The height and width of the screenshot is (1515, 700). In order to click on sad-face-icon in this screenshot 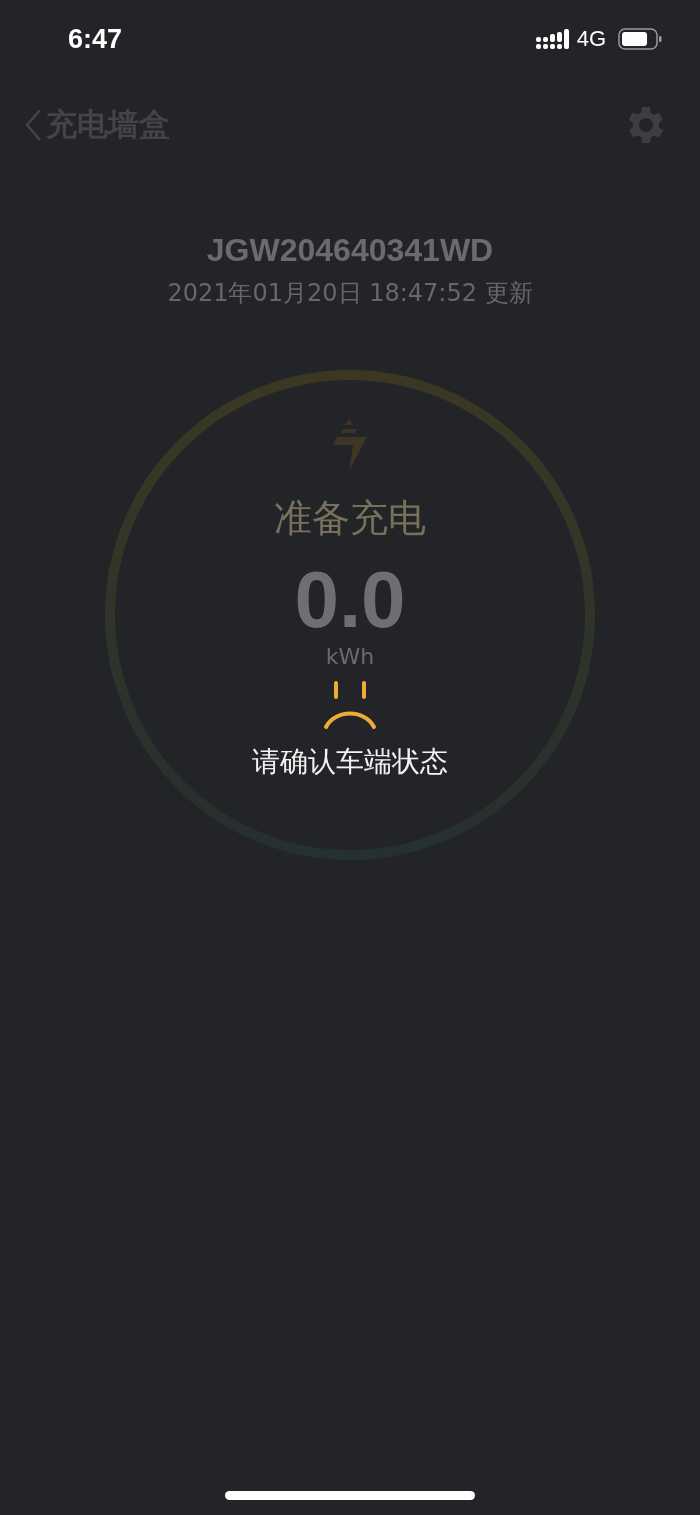, I will do `click(350, 705)`.